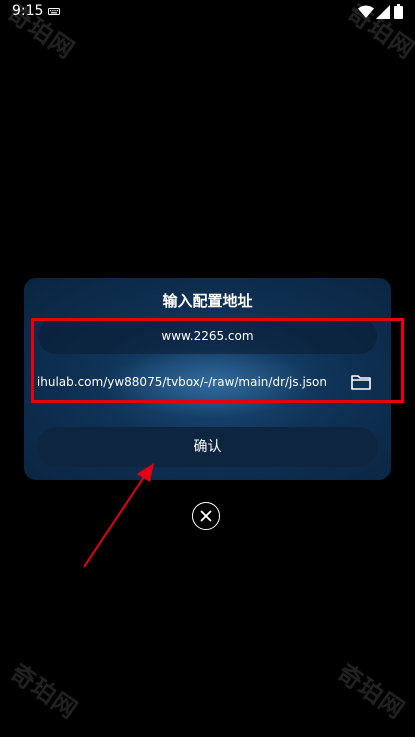  What do you see at coordinates (207, 447) in the screenshot?
I see `confirm-button: 确认` at bounding box center [207, 447].